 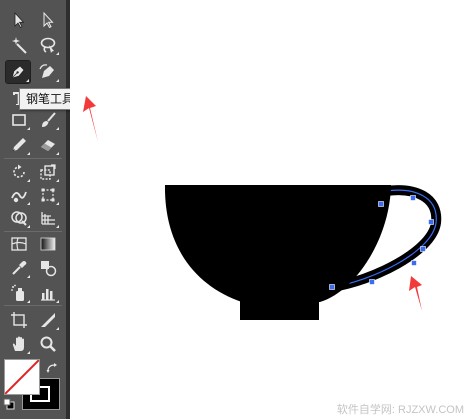 What do you see at coordinates (279, 310) in the screenshot?
I see `cup-base` at bounding box center [279, 310].